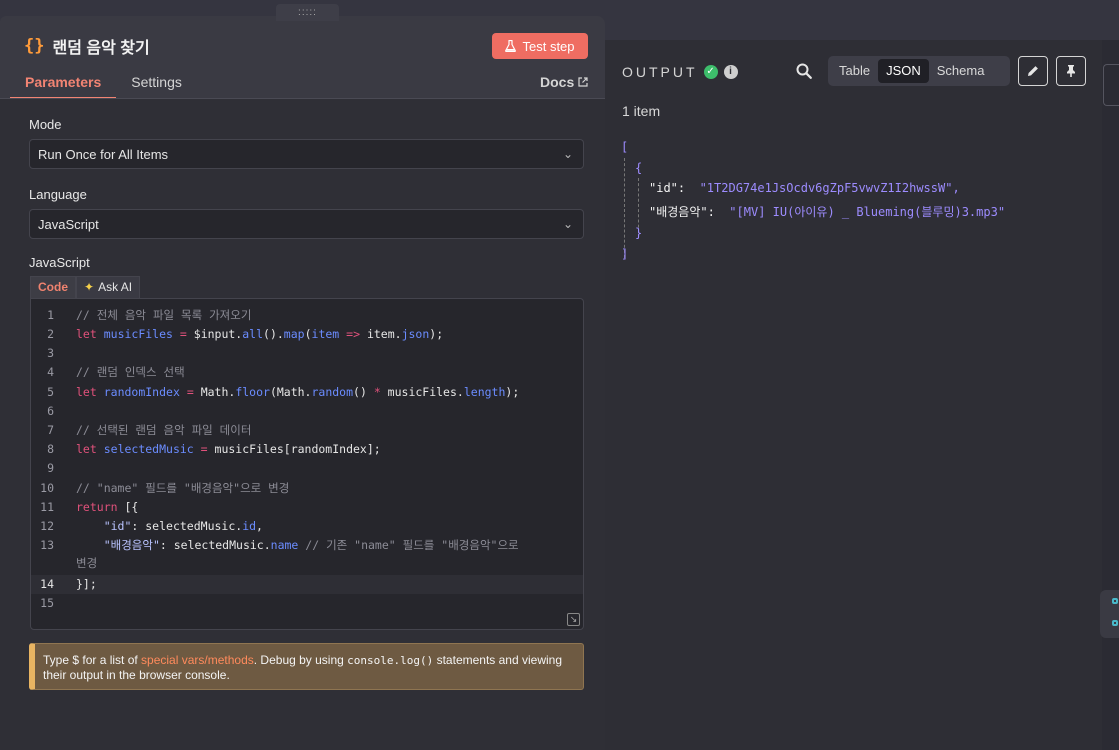 The height and width of the screenshot is (750, 1119). What do you see at coordinates (58, 194) in the screenshot?
I see `language-label: Language` at bounding box center [58, 194].